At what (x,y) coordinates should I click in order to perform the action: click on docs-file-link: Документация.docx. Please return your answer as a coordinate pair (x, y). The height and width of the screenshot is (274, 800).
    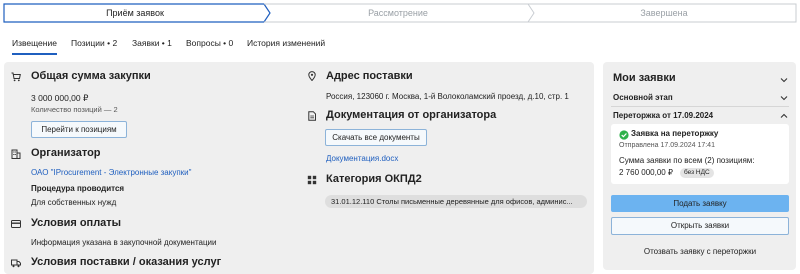
    Looking at the image, I should click on (362, 158).